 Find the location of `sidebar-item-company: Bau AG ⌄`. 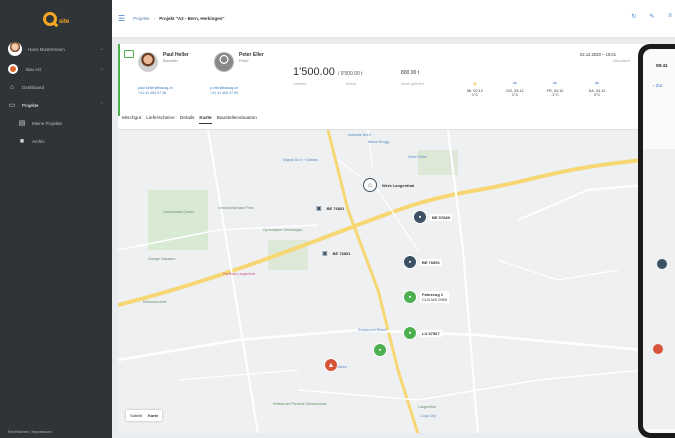

sidebar-item-company: Bau AG ⌄ is located at coordinates (56, 69).